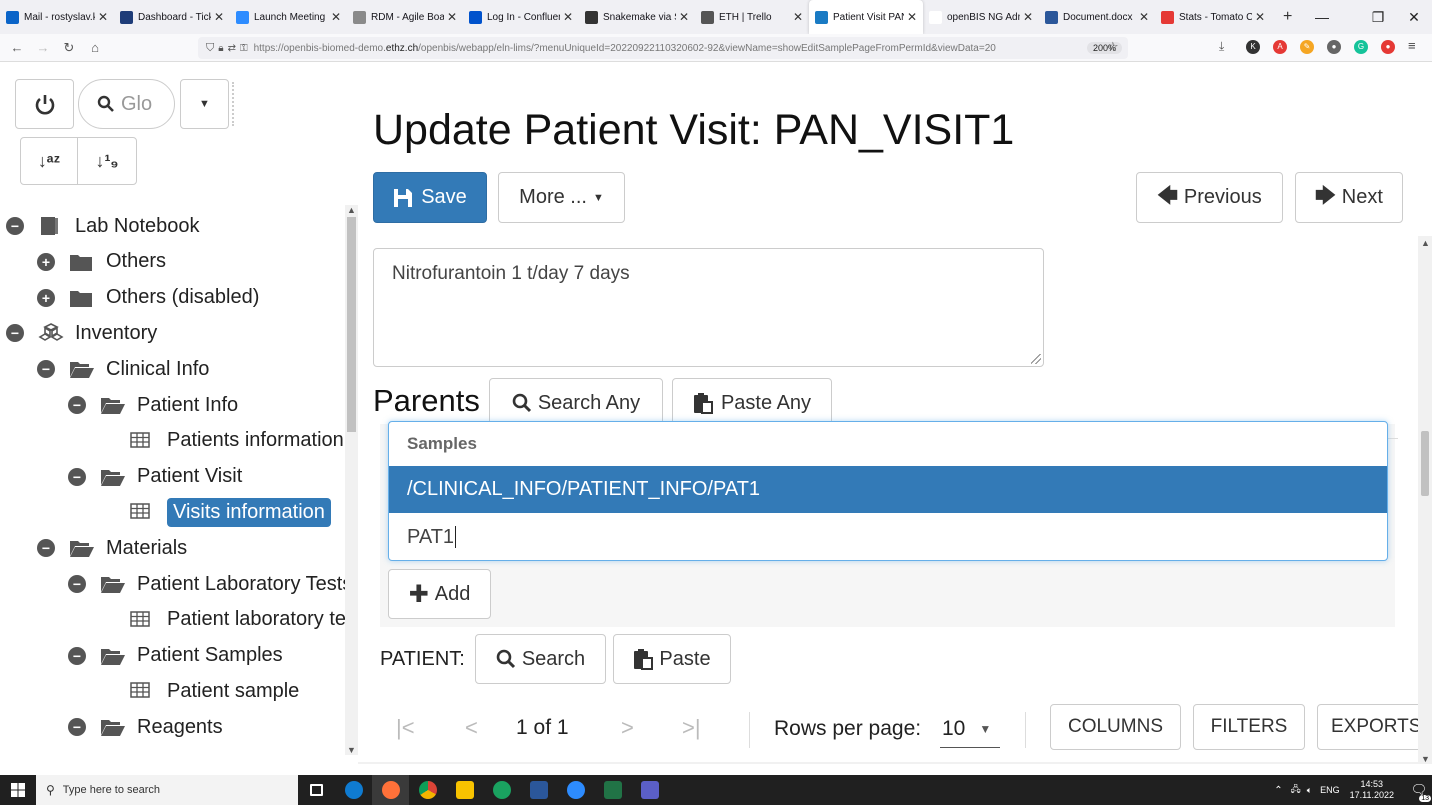 The width and height of the screenshot is (1432, 805). I want to click on taskbar-search-input: ⚲ Type here to search, so click(167, 790).